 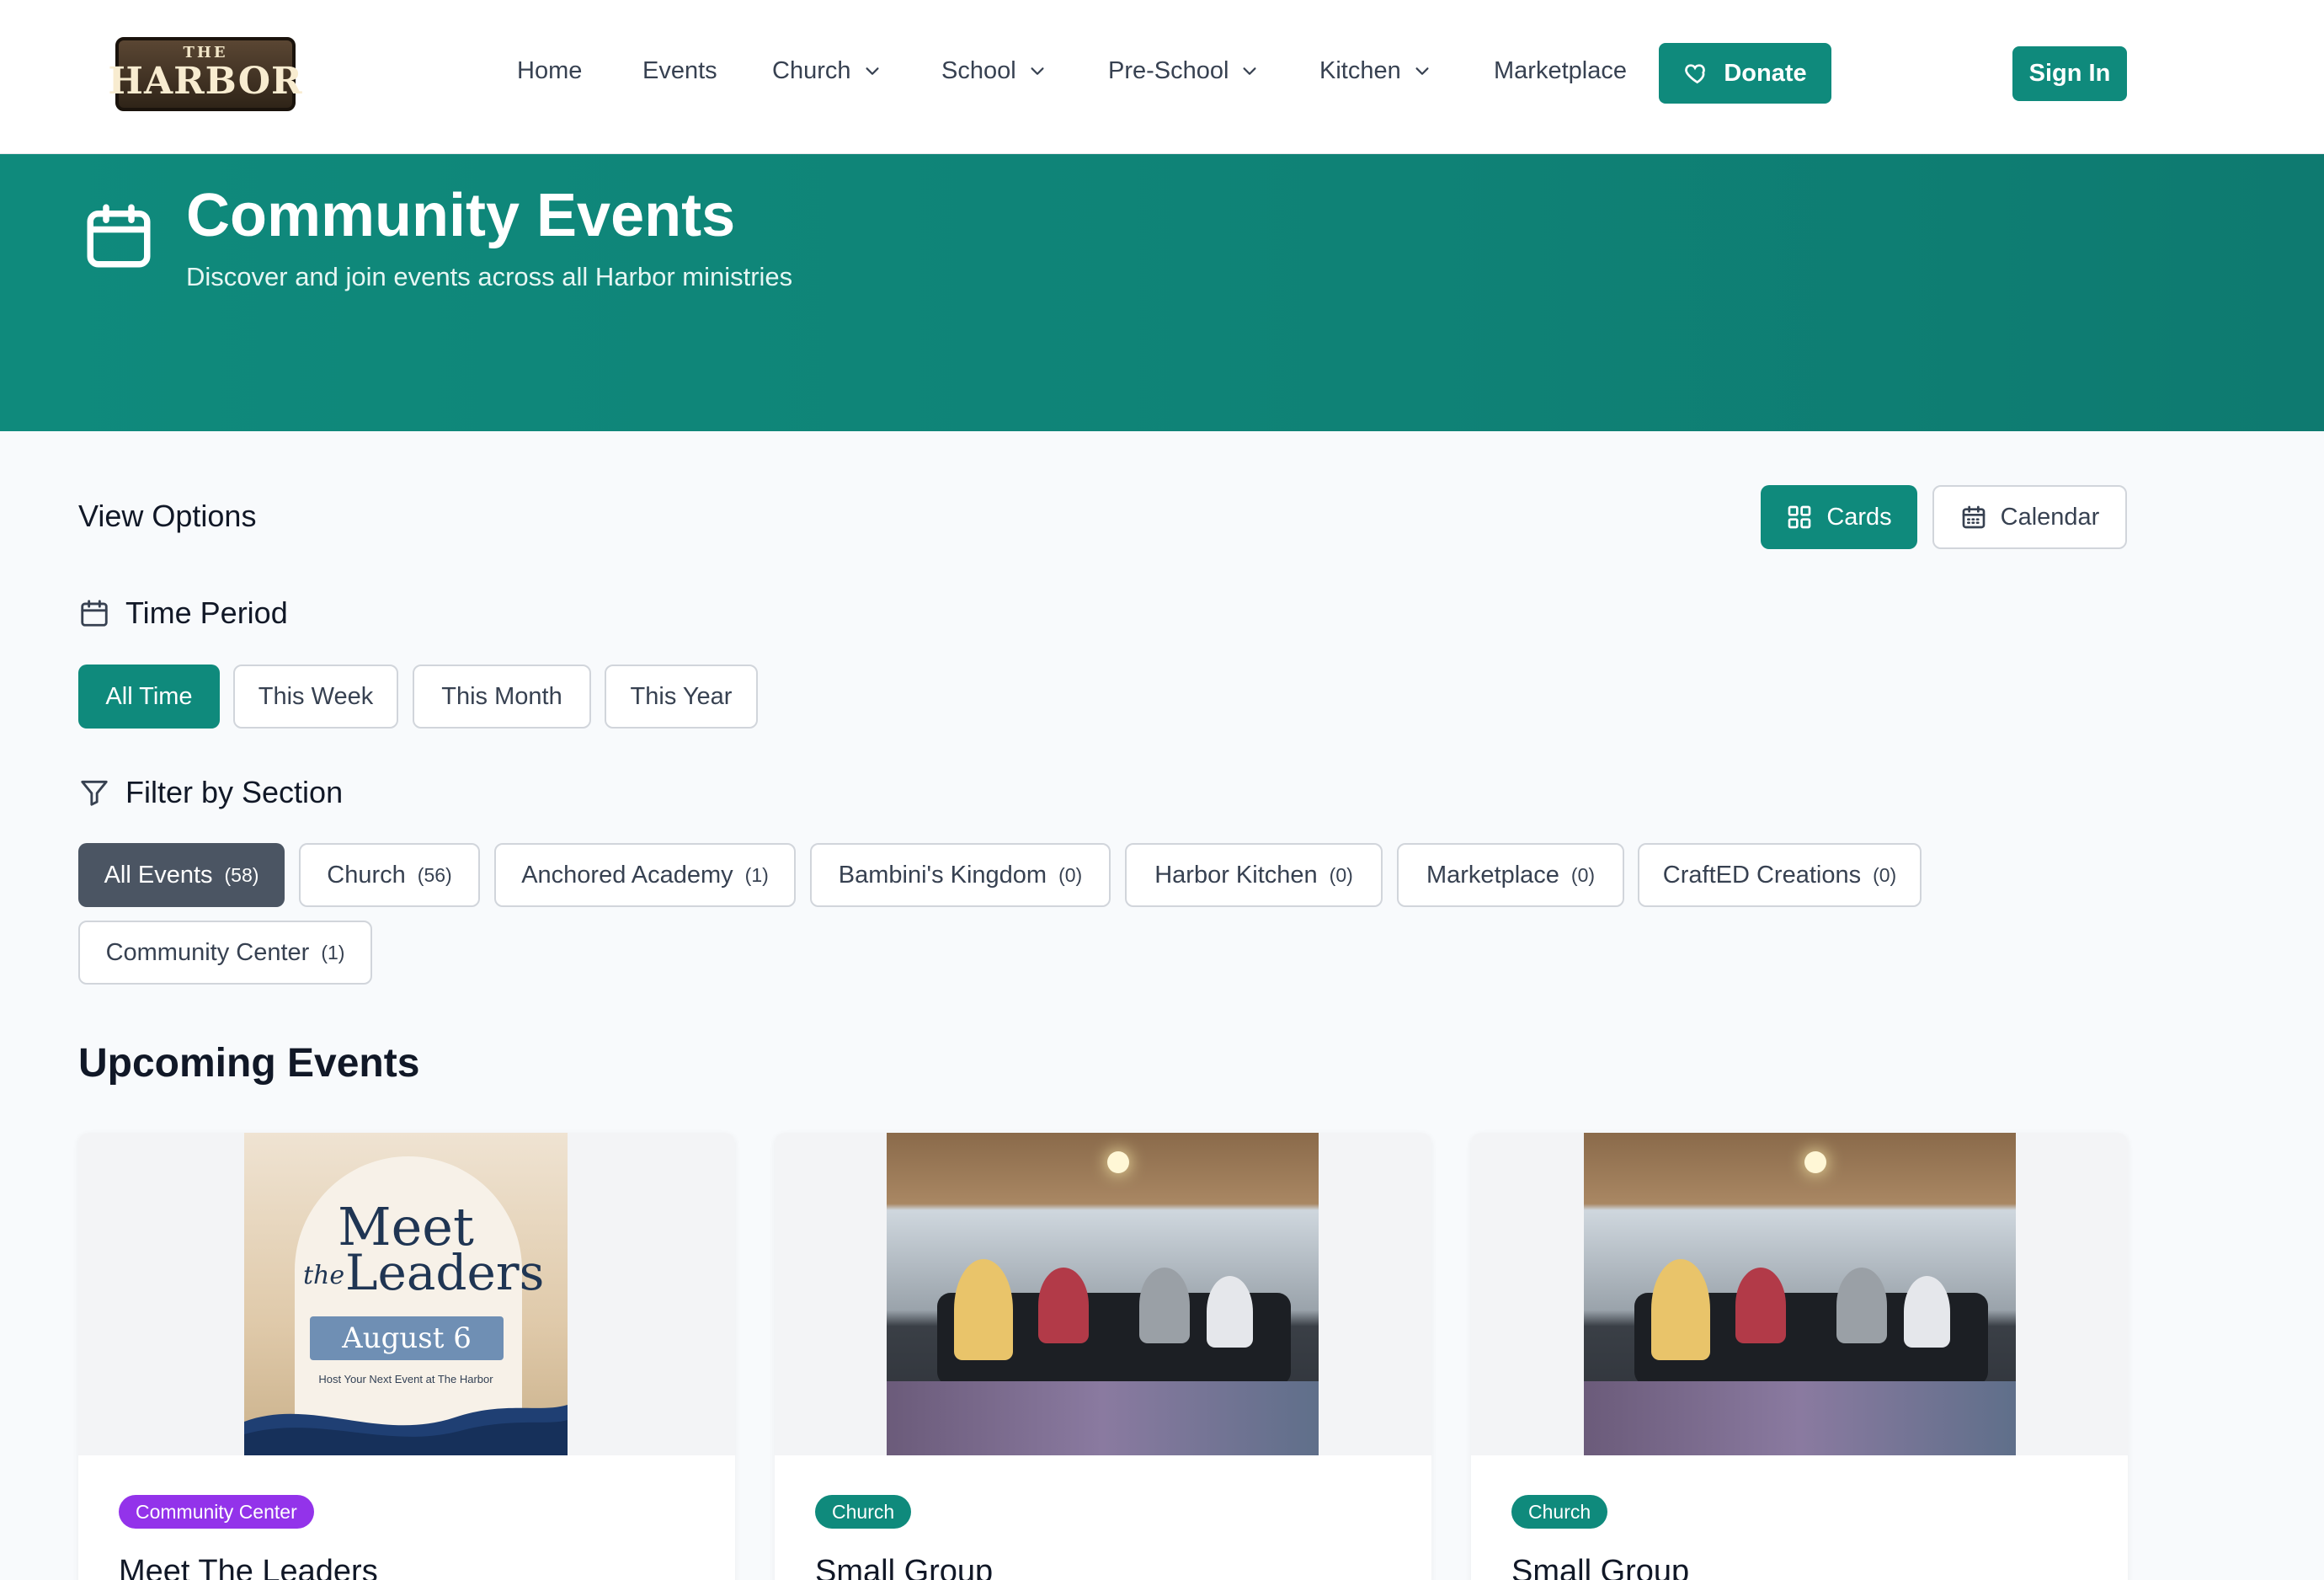 What do you see at coordinates (158, 875) in the screenshot?
I see `filter-option-label: All Events` at bounding box center [158, 875].